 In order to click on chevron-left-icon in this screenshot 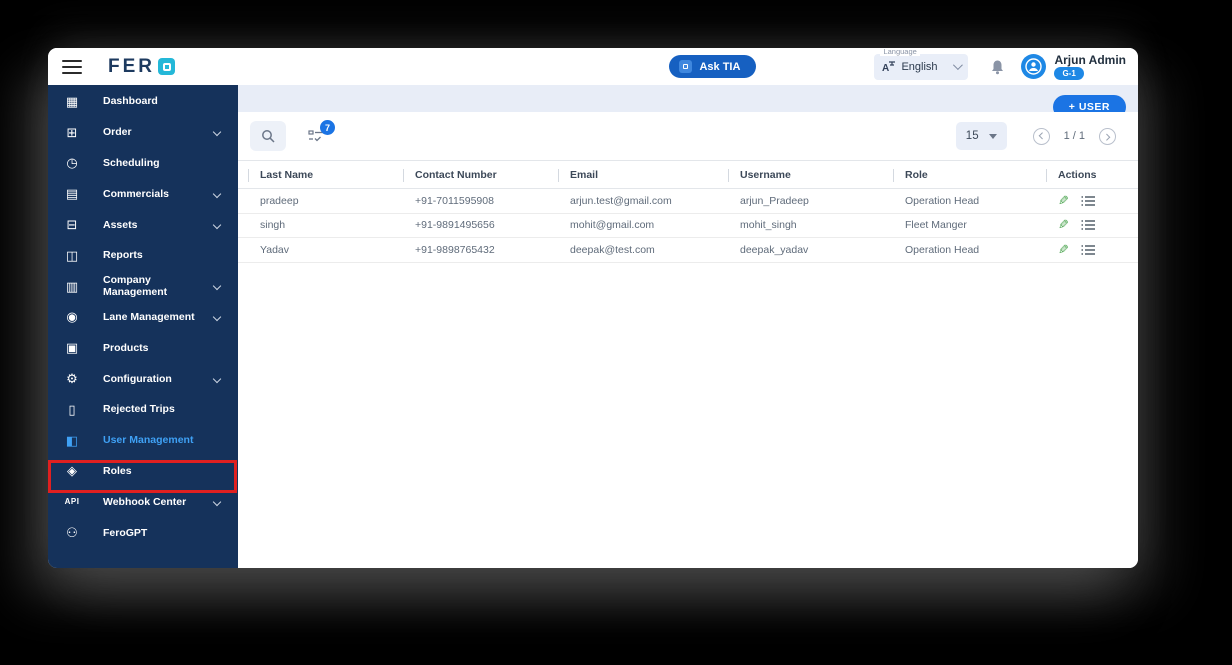, I will do `click(1042, 135)`.